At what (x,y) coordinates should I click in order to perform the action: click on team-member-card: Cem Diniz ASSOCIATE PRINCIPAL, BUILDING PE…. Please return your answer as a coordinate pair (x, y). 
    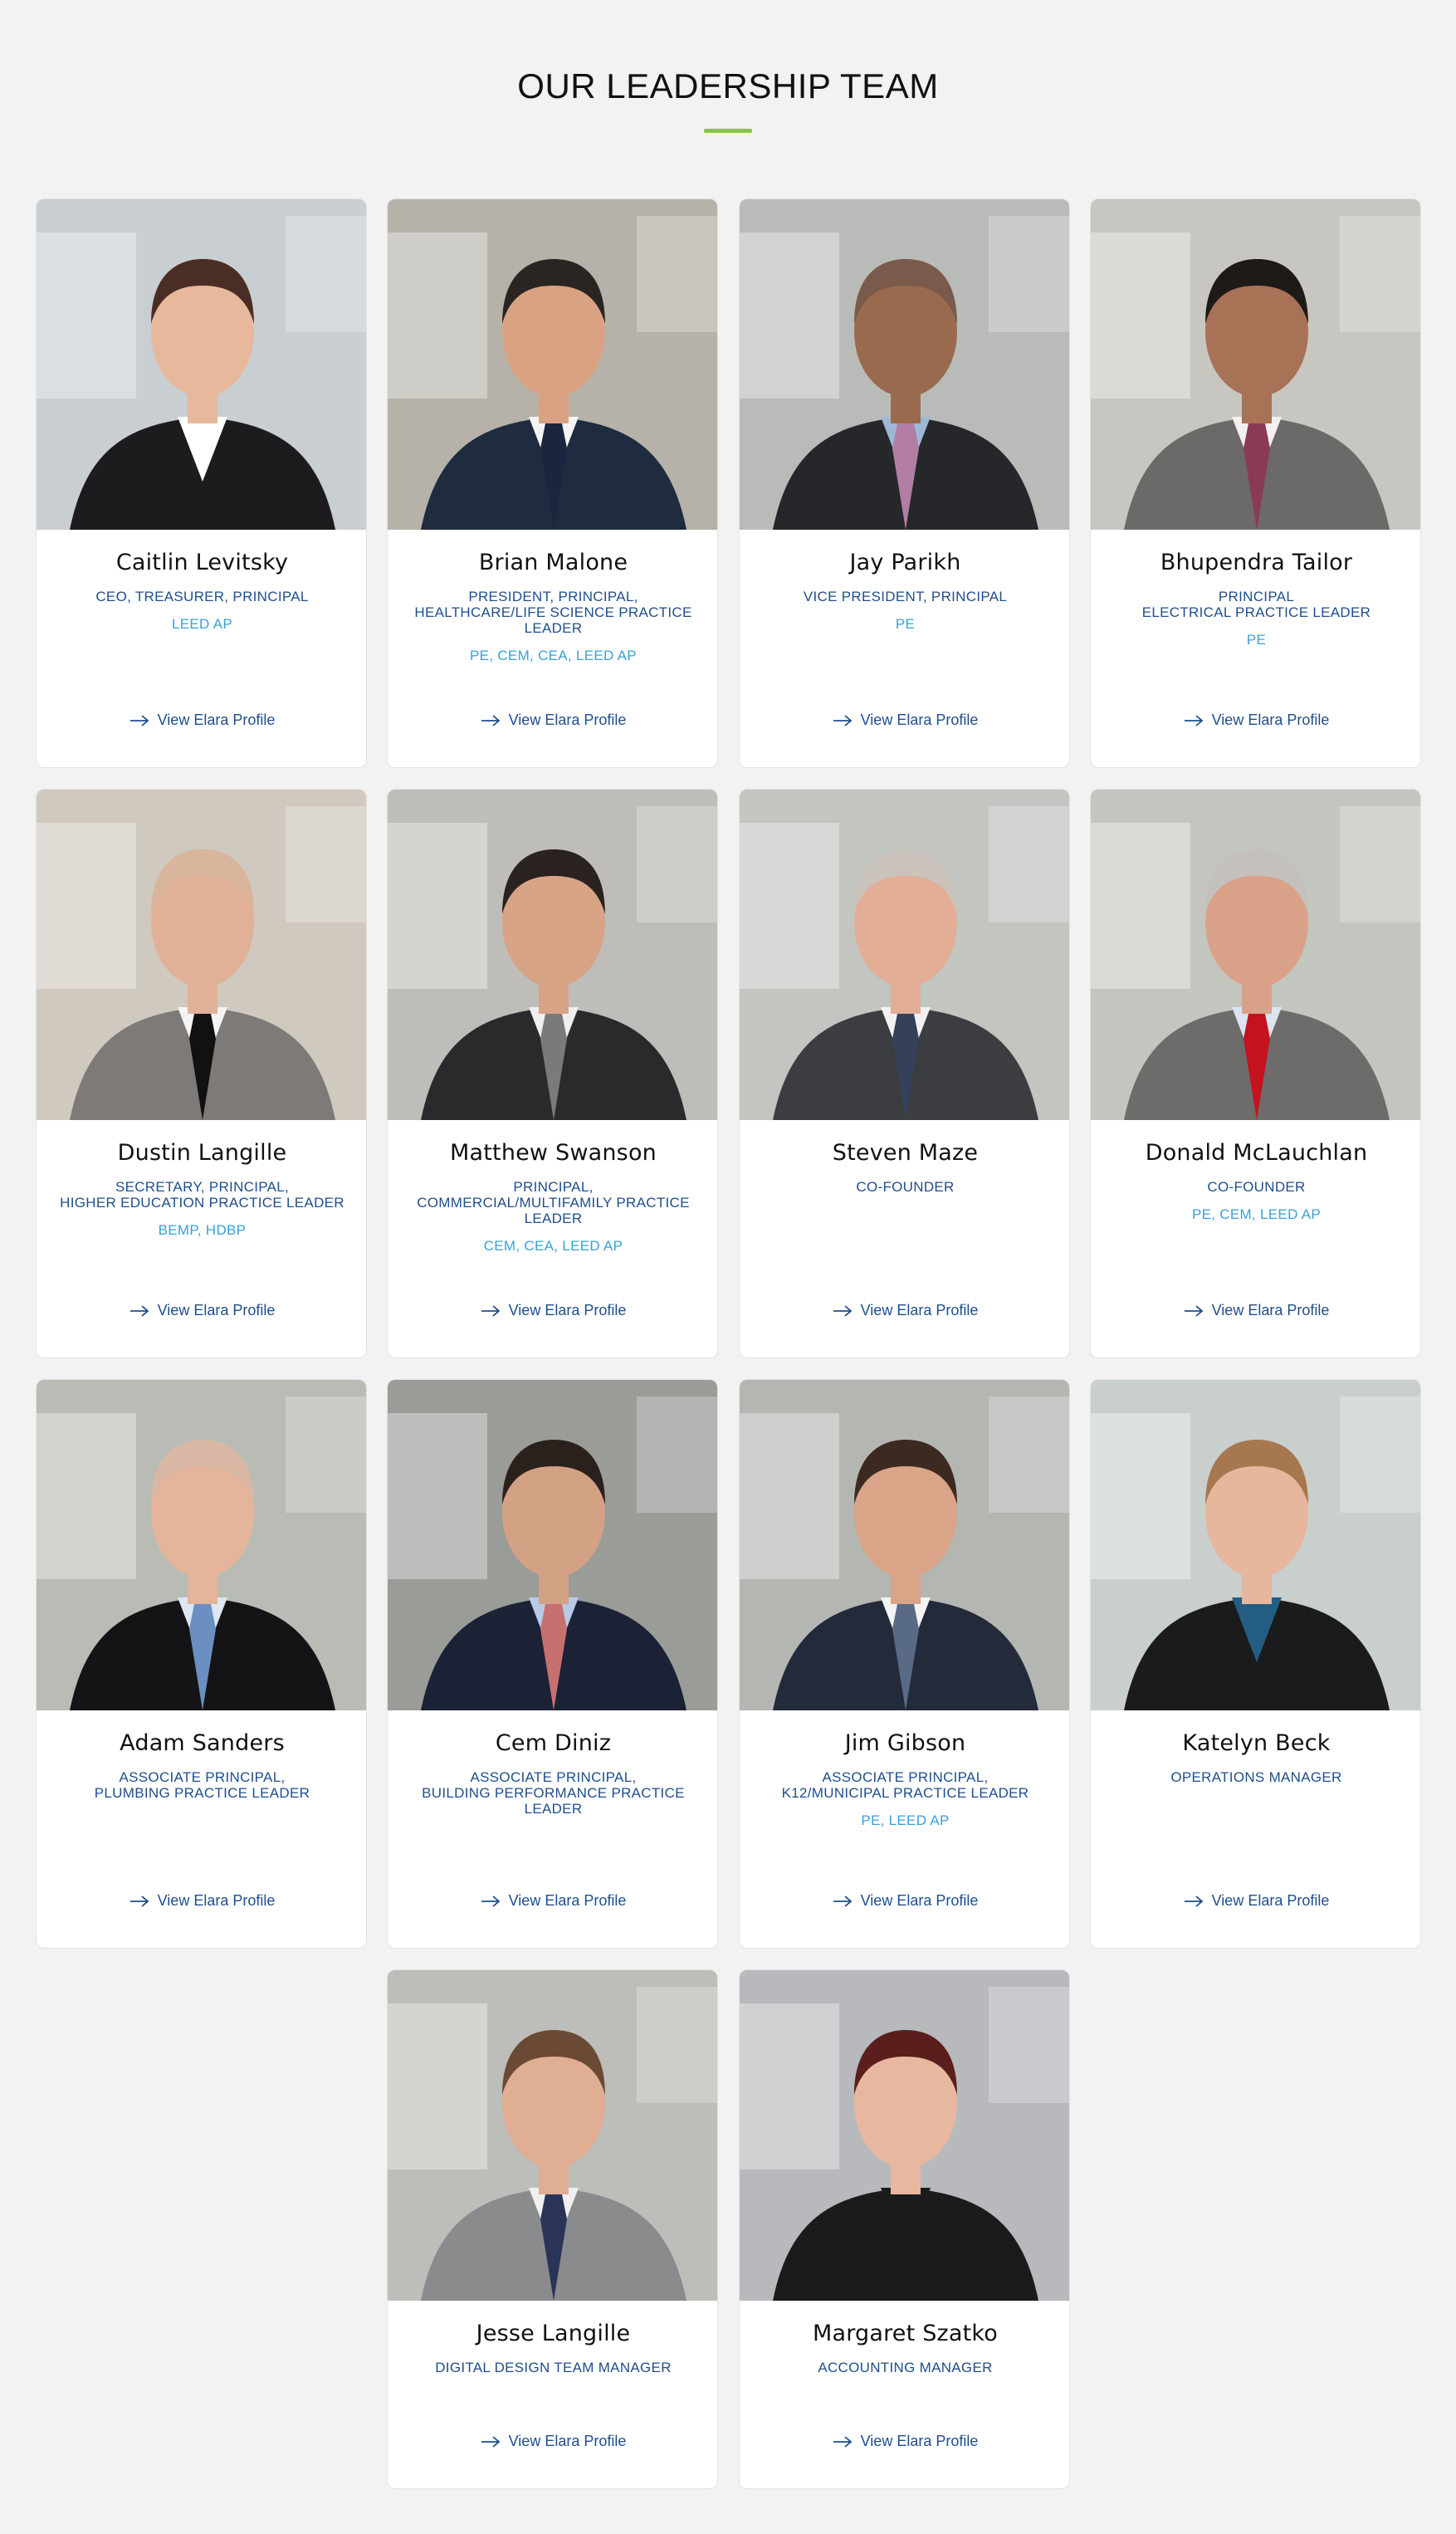
    Looking at the image, I should click on (552, 1664).